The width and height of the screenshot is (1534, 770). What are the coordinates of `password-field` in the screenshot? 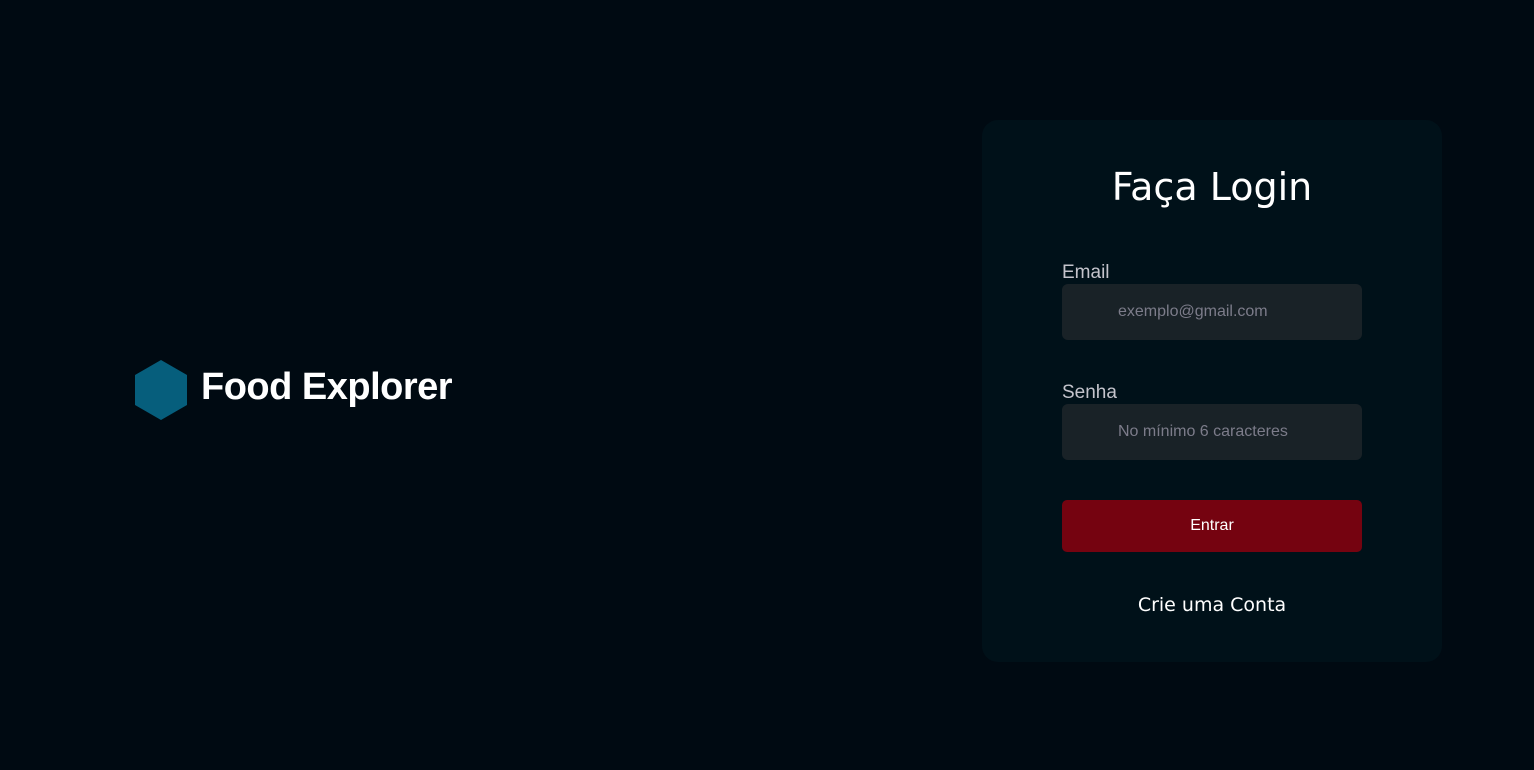 It's located at (1212, 432).